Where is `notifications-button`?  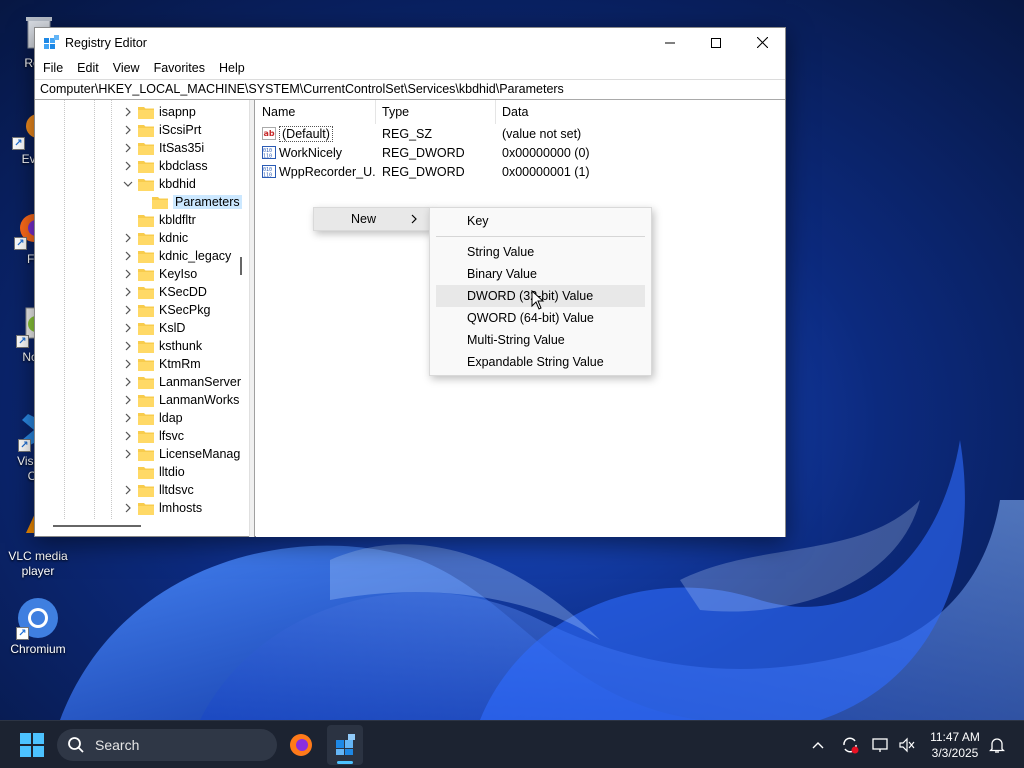 notifications-button is located at coordinates (997, 745).